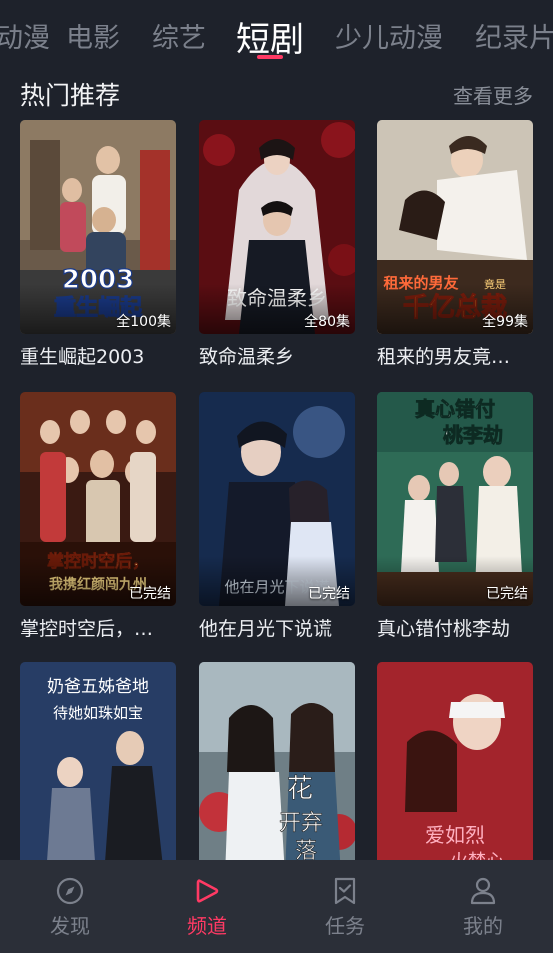  I want to click on drama-poster: 掌控时空后， 我携红颜闯九州 已完结, so click(98, 499).